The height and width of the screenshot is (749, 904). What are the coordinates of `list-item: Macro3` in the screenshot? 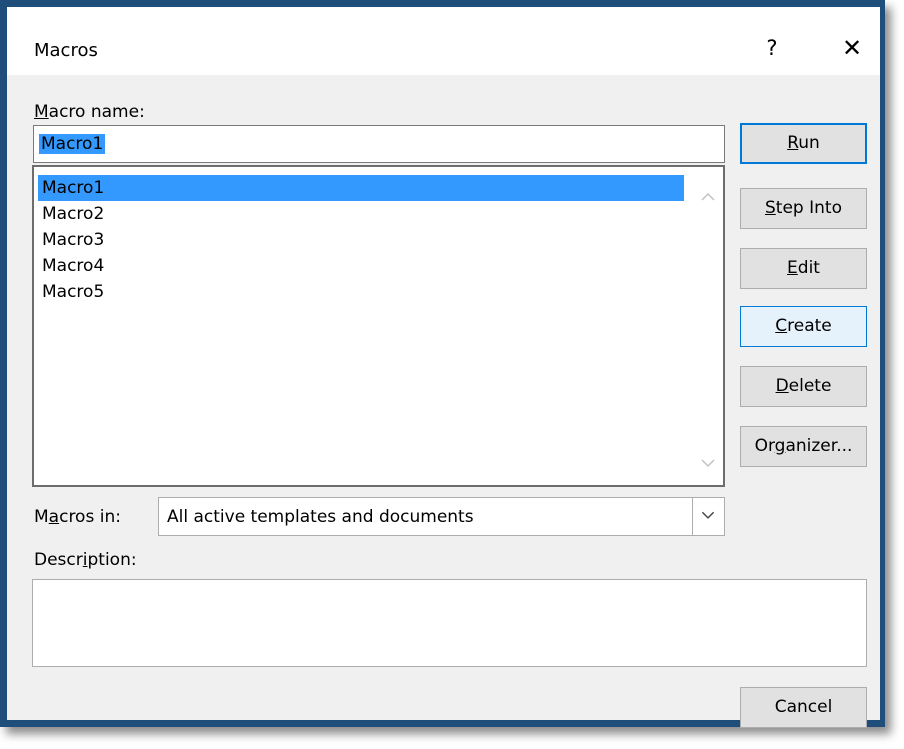 It's located at (361, 240).